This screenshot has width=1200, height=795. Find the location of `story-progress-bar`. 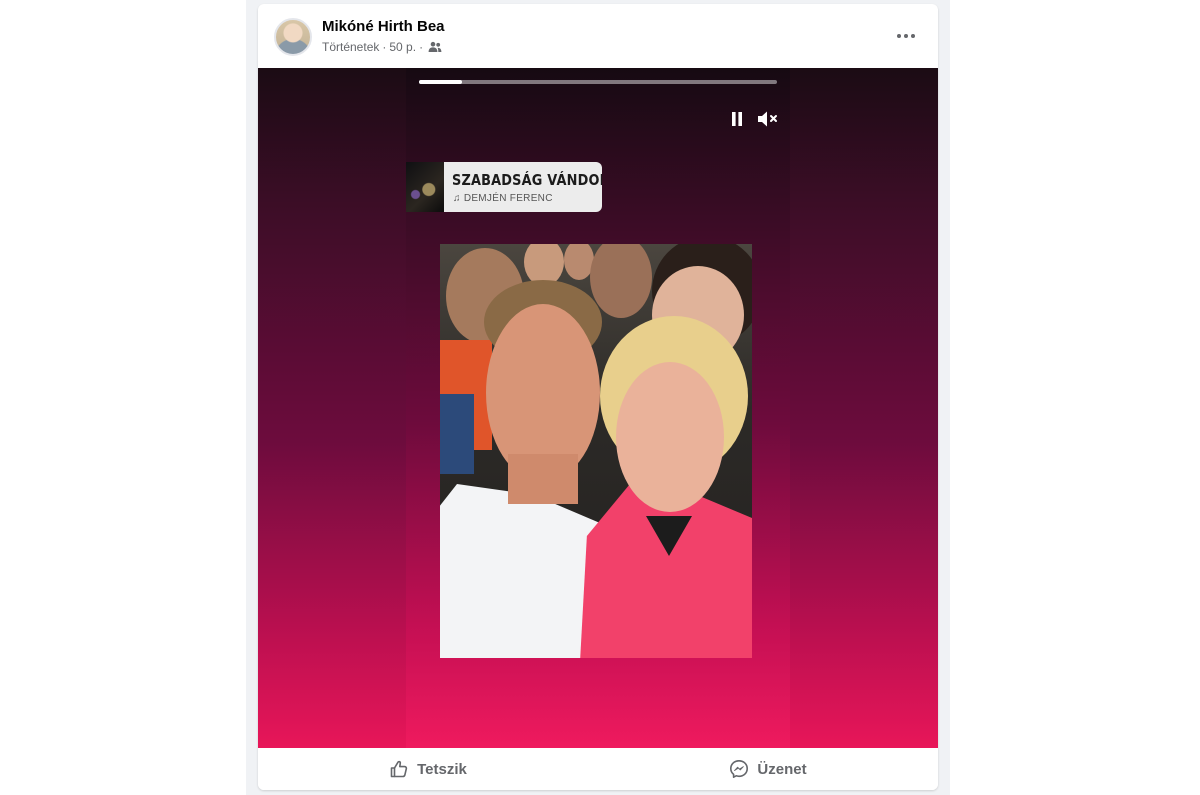

story-progress-bar is located at coordinates (598, 82).